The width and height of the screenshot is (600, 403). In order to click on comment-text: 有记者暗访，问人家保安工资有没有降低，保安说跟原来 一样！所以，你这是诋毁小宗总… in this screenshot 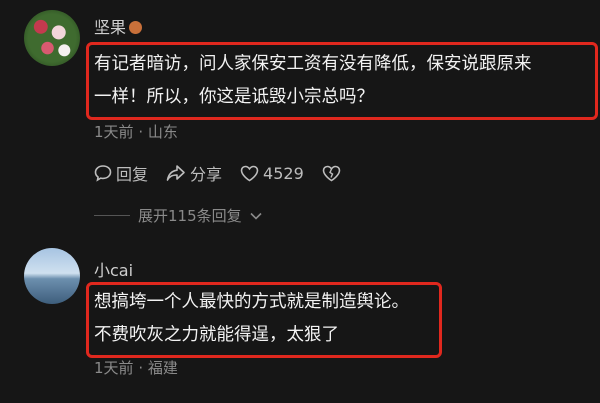, I will do `click(313, 81)`.